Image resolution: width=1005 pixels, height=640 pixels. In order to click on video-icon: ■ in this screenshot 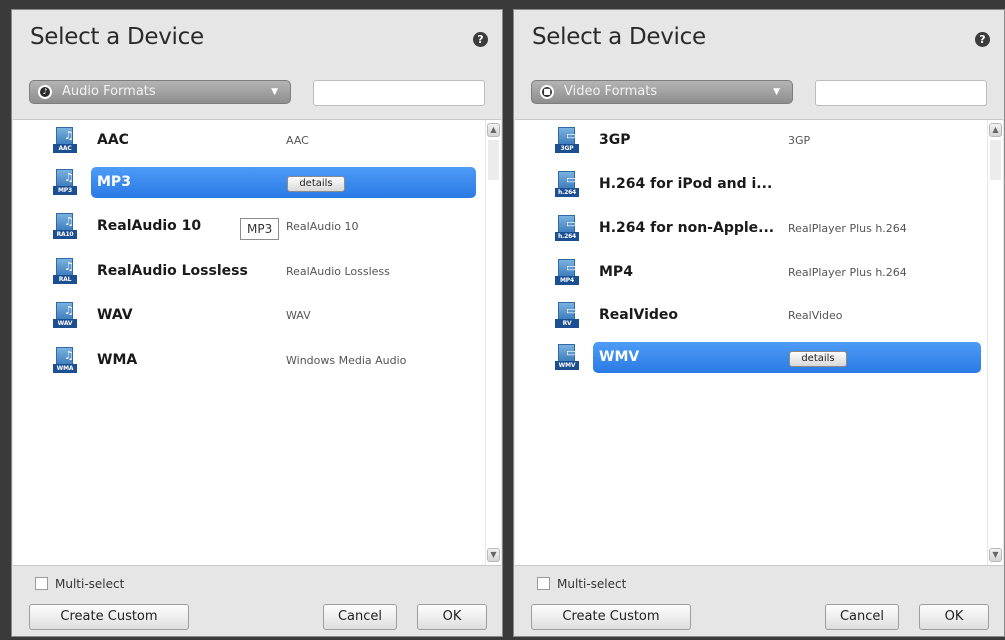, I will do `click(547, 92)`.